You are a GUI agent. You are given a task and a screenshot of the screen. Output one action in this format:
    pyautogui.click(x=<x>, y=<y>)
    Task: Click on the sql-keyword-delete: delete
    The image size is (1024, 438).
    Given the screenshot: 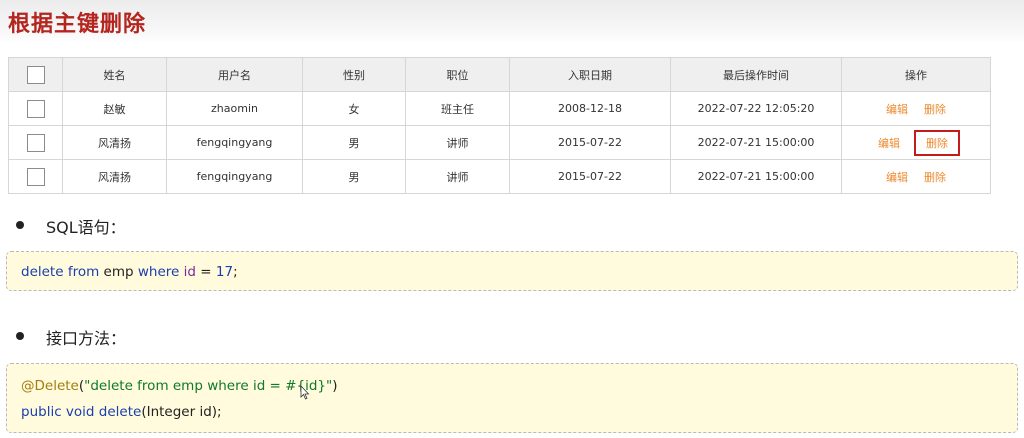 What is the action you would take?
    pyautogui.click(x=42, y=272)
    